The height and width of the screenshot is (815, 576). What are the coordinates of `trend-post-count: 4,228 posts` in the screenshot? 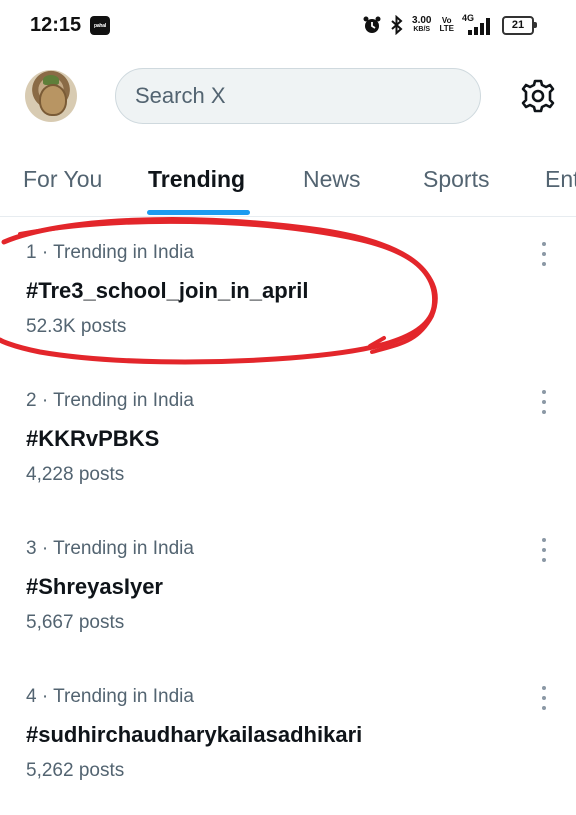 It's located at (75, 474).